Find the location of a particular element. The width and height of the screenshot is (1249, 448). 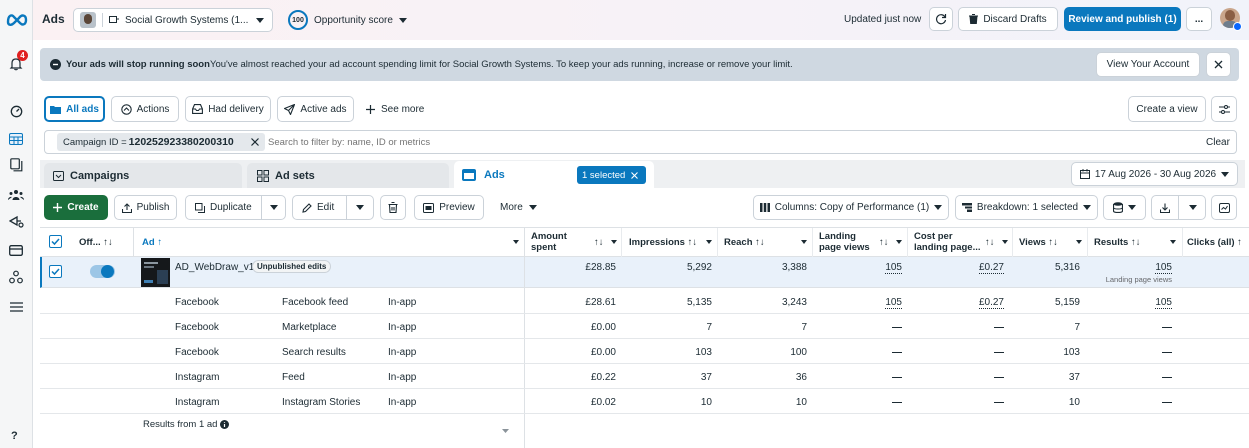

banner-close-button is located at coordinates (1218, 64).